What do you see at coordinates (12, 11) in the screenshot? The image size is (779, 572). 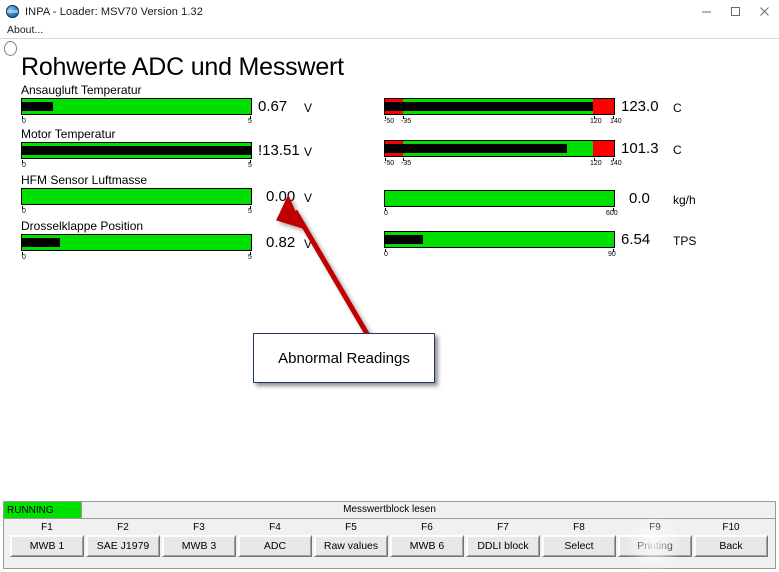 I see `inpa-globe-icon` at bounding box center [12, 11].